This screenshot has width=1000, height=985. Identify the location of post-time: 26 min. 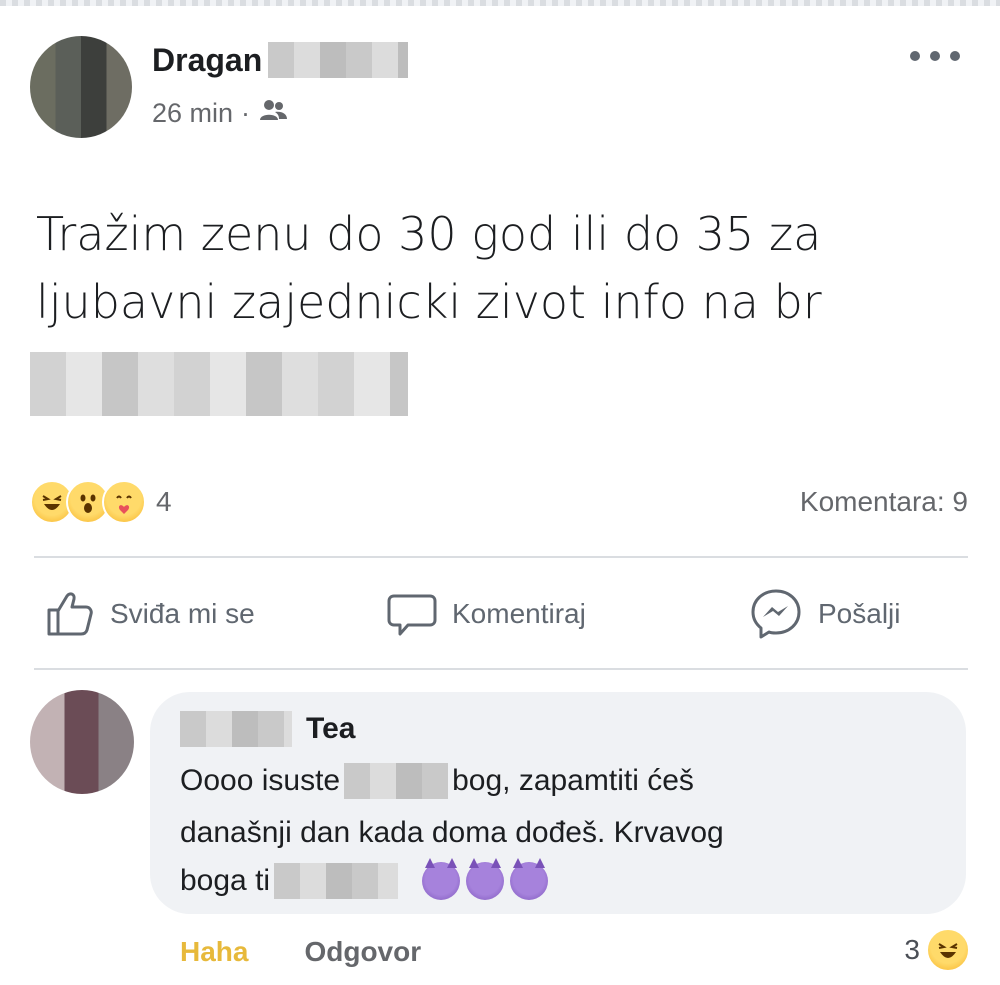
(192, 113).